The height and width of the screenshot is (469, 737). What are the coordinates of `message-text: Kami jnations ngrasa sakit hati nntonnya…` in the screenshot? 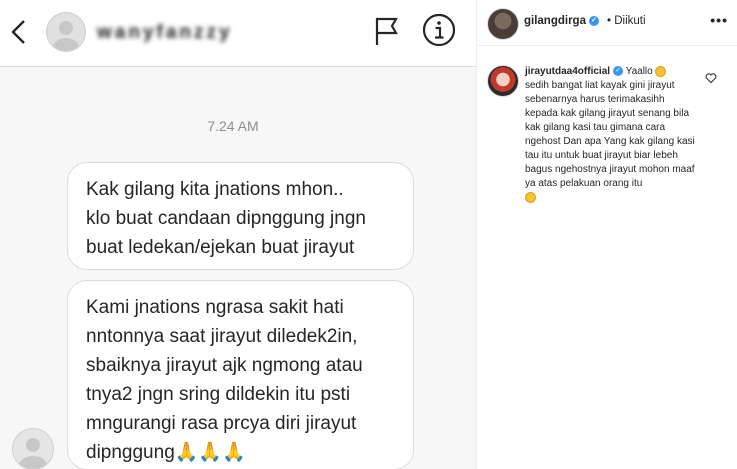 It's located at (224, 380).